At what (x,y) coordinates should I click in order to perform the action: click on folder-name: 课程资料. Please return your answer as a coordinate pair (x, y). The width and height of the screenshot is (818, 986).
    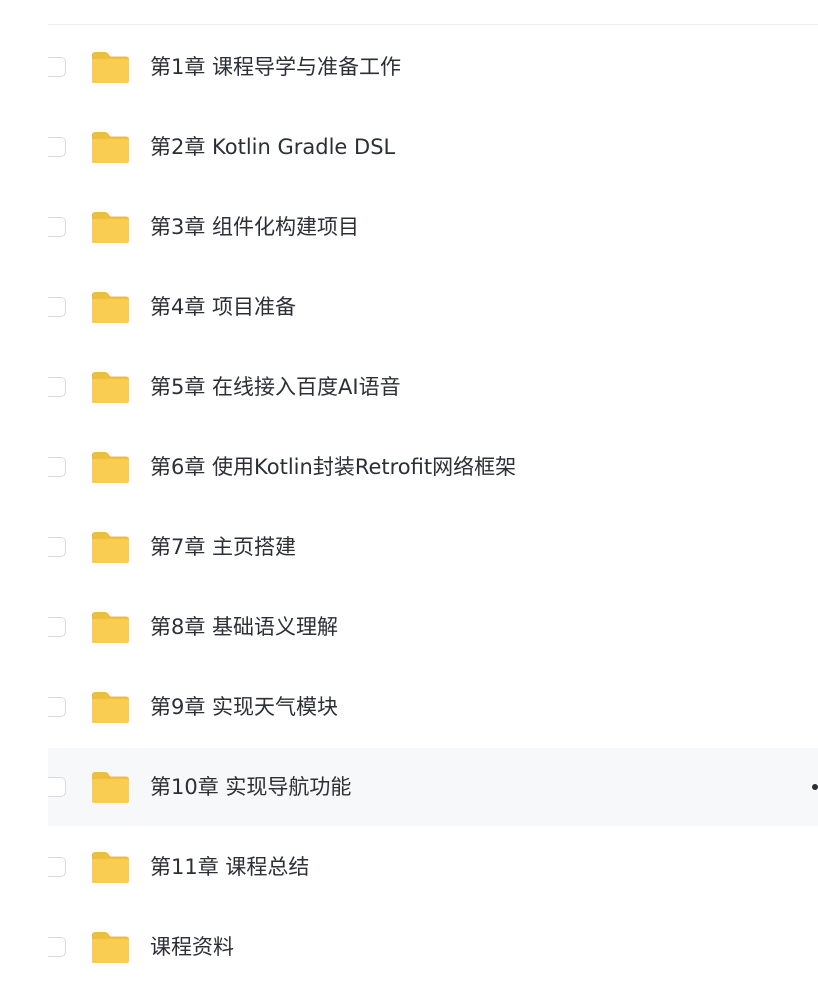
    Looking at the image, I should click on (192, 947).